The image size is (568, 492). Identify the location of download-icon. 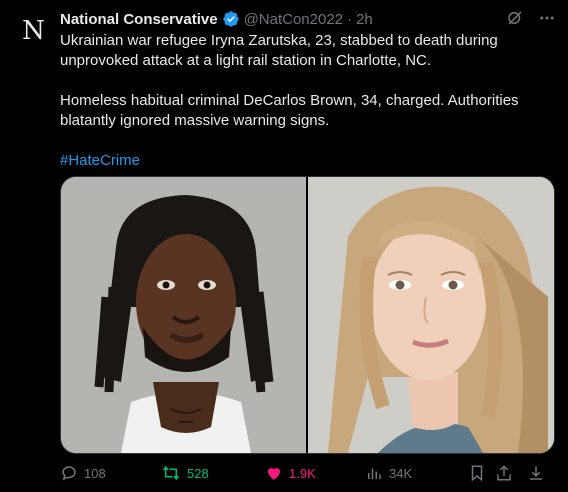
(536, 473).